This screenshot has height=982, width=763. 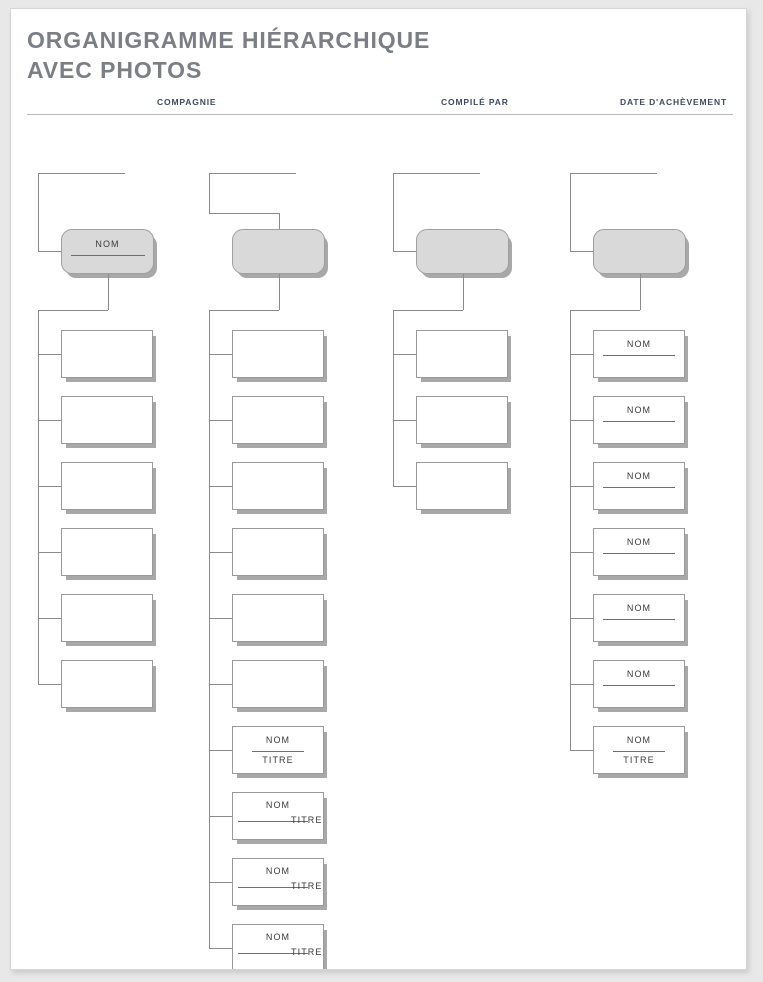 I want to click on children-spine, so click(x=38, y=497).